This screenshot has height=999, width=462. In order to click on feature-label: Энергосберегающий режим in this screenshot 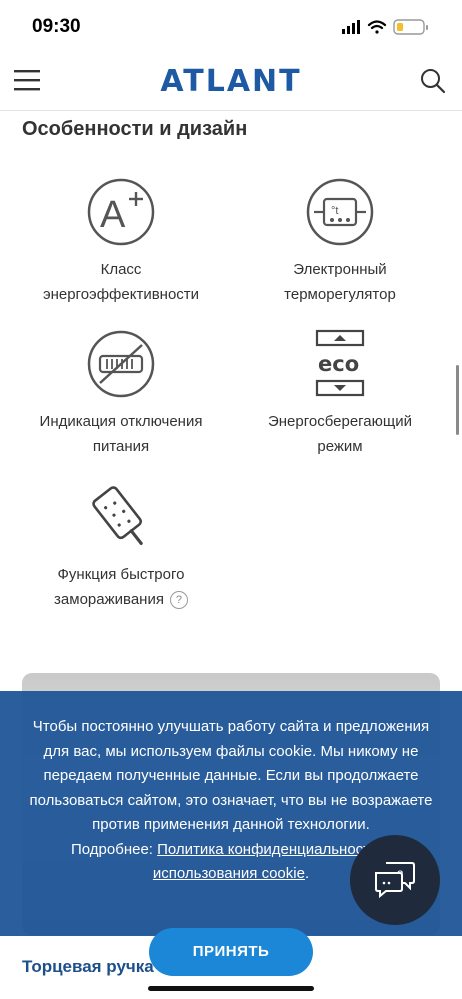, I will do `click(340, 434)`.